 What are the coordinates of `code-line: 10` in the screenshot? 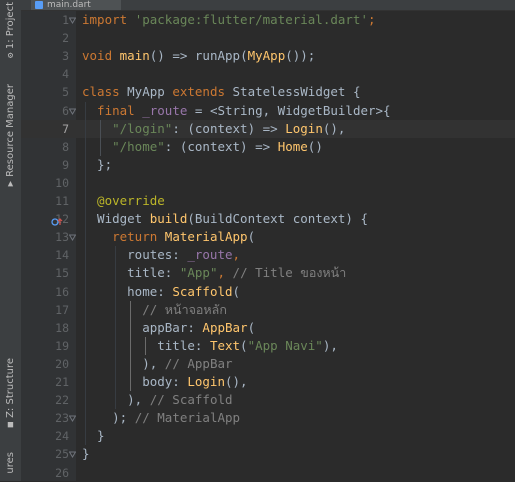 It's located at (268, 183).